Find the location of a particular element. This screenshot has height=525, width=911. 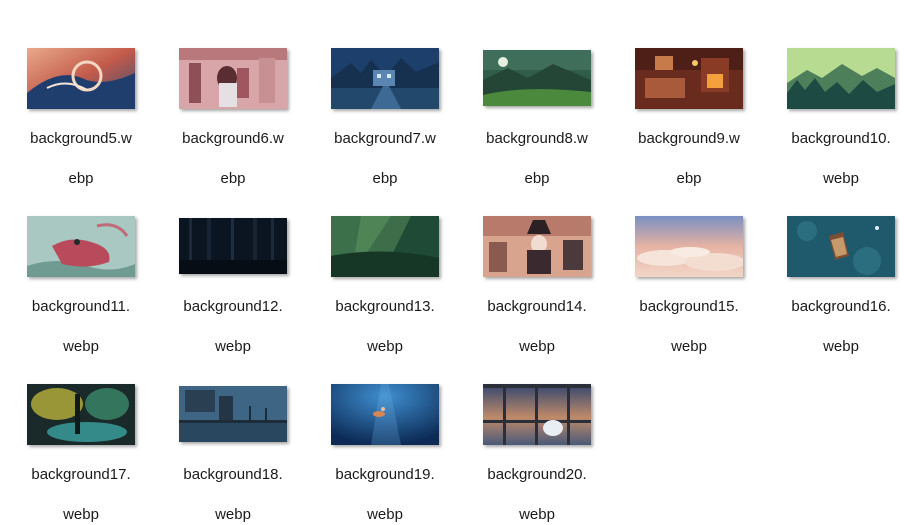

image-thumbnail-window-city is located at coordinates (537, 414).